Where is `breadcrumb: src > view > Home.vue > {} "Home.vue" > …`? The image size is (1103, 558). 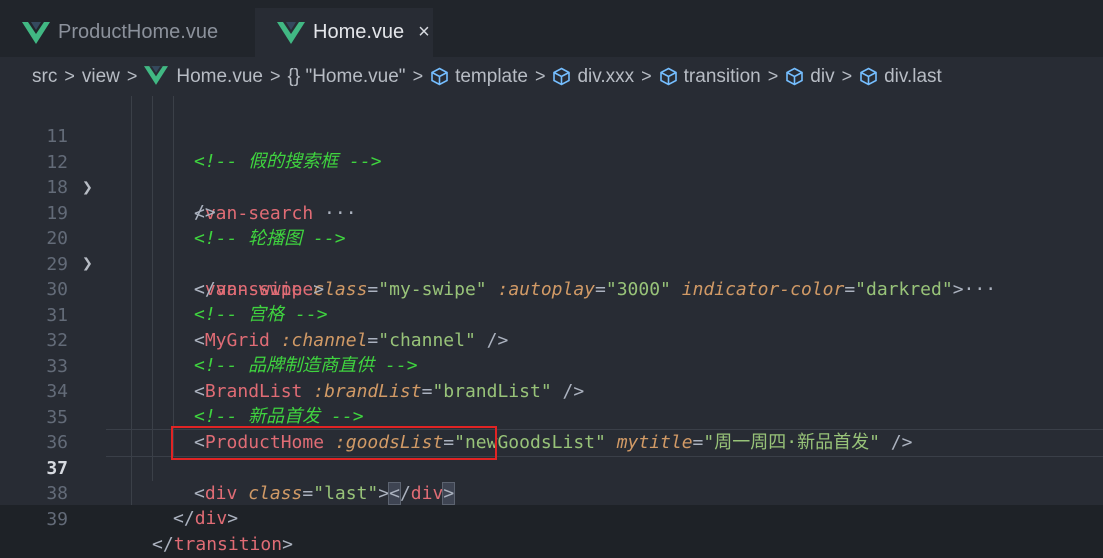
breadcrumb: src > view > Home.vue > {} "Home.vue" > … is located at coordinates (551, 76).